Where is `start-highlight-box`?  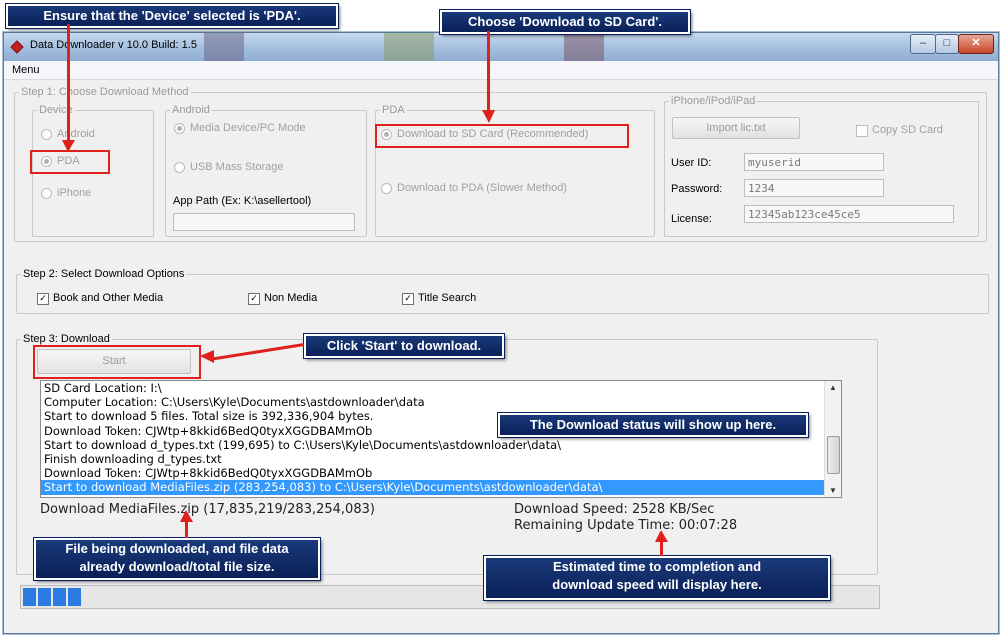
start-highlight-box is located at coordinates (117, 362).